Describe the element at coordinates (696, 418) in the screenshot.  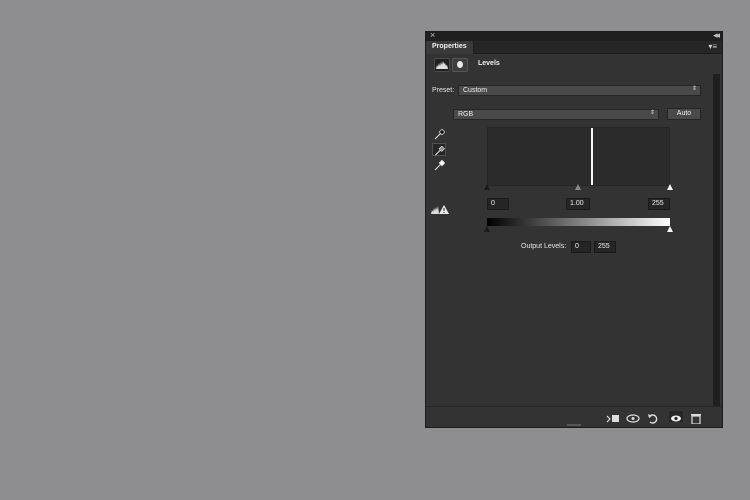
I see `trash-icon` at that location.